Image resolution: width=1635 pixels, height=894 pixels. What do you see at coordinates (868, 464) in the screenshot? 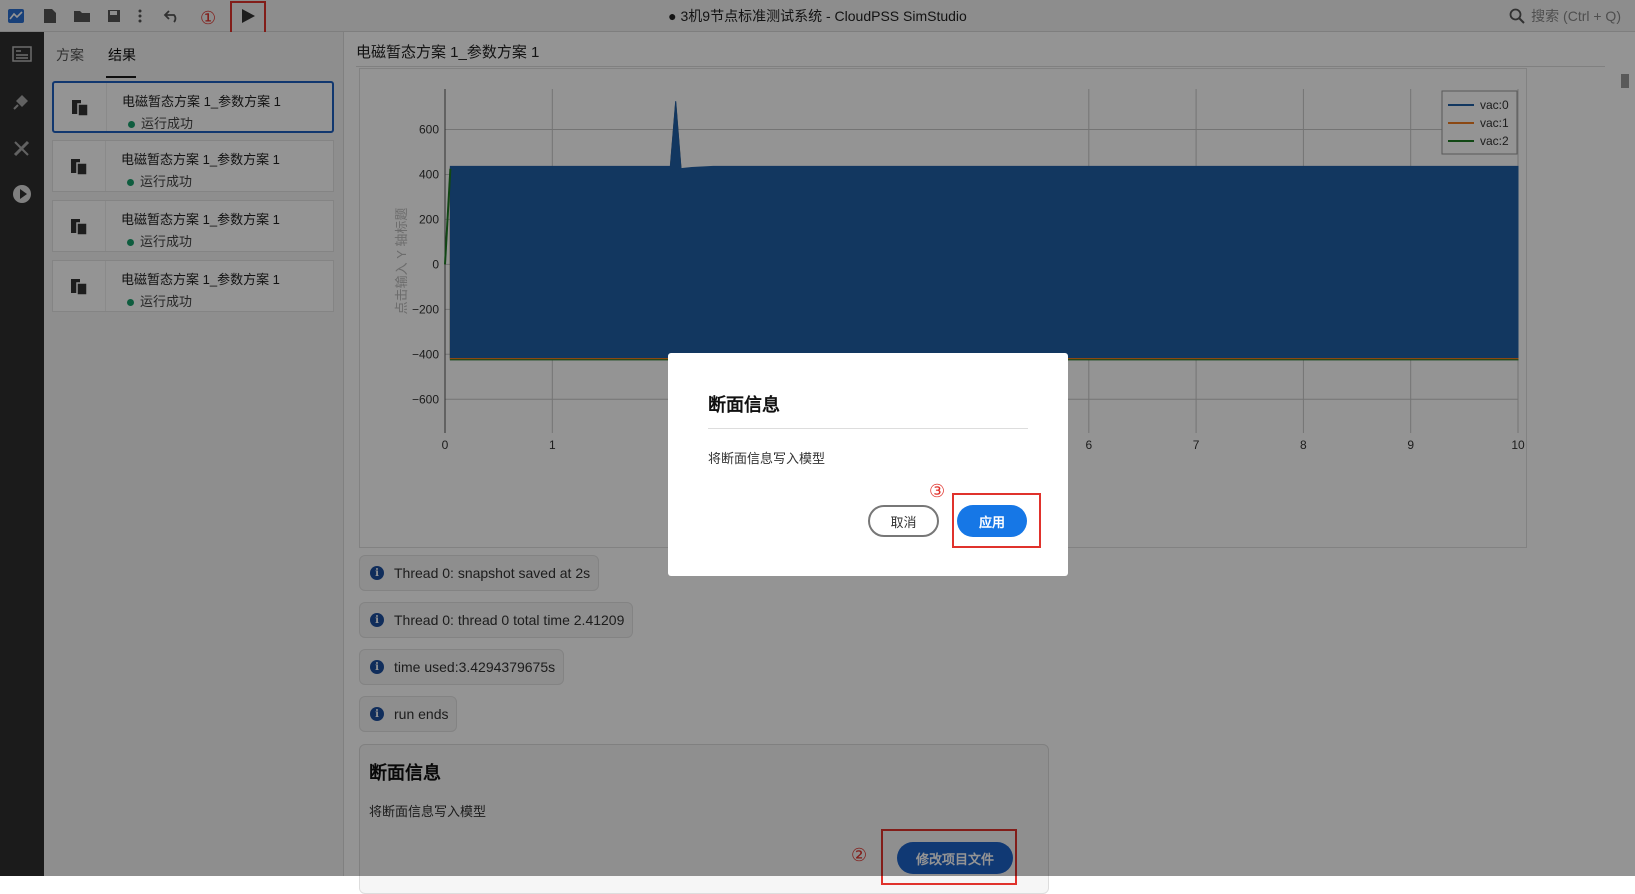
I see `snapshot-dialog: 断面信息 将断面信息写入模型 ③ 取消 应用` at bounding box center [868, 464].